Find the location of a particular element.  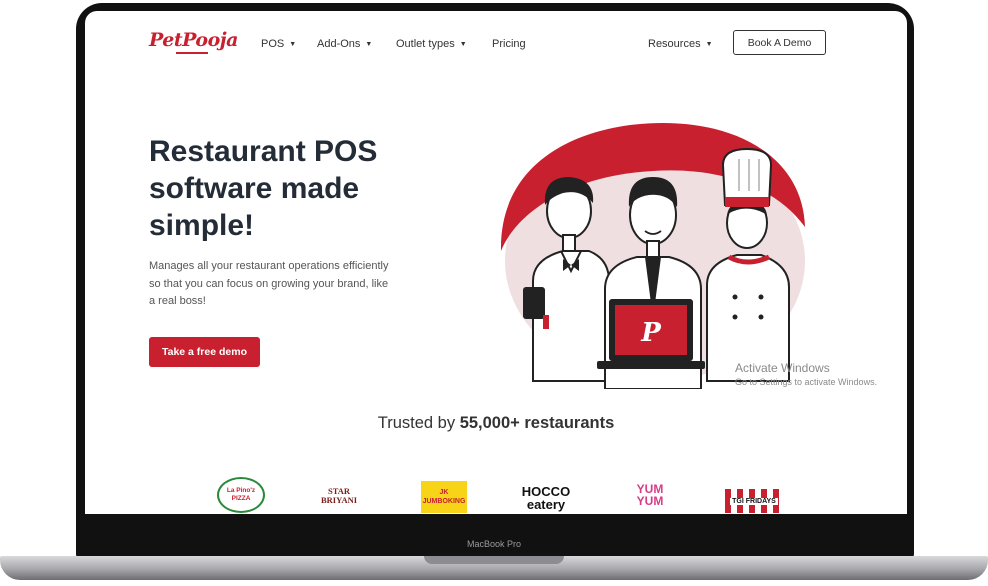

logo-underline is located at coordinates (192, 53).